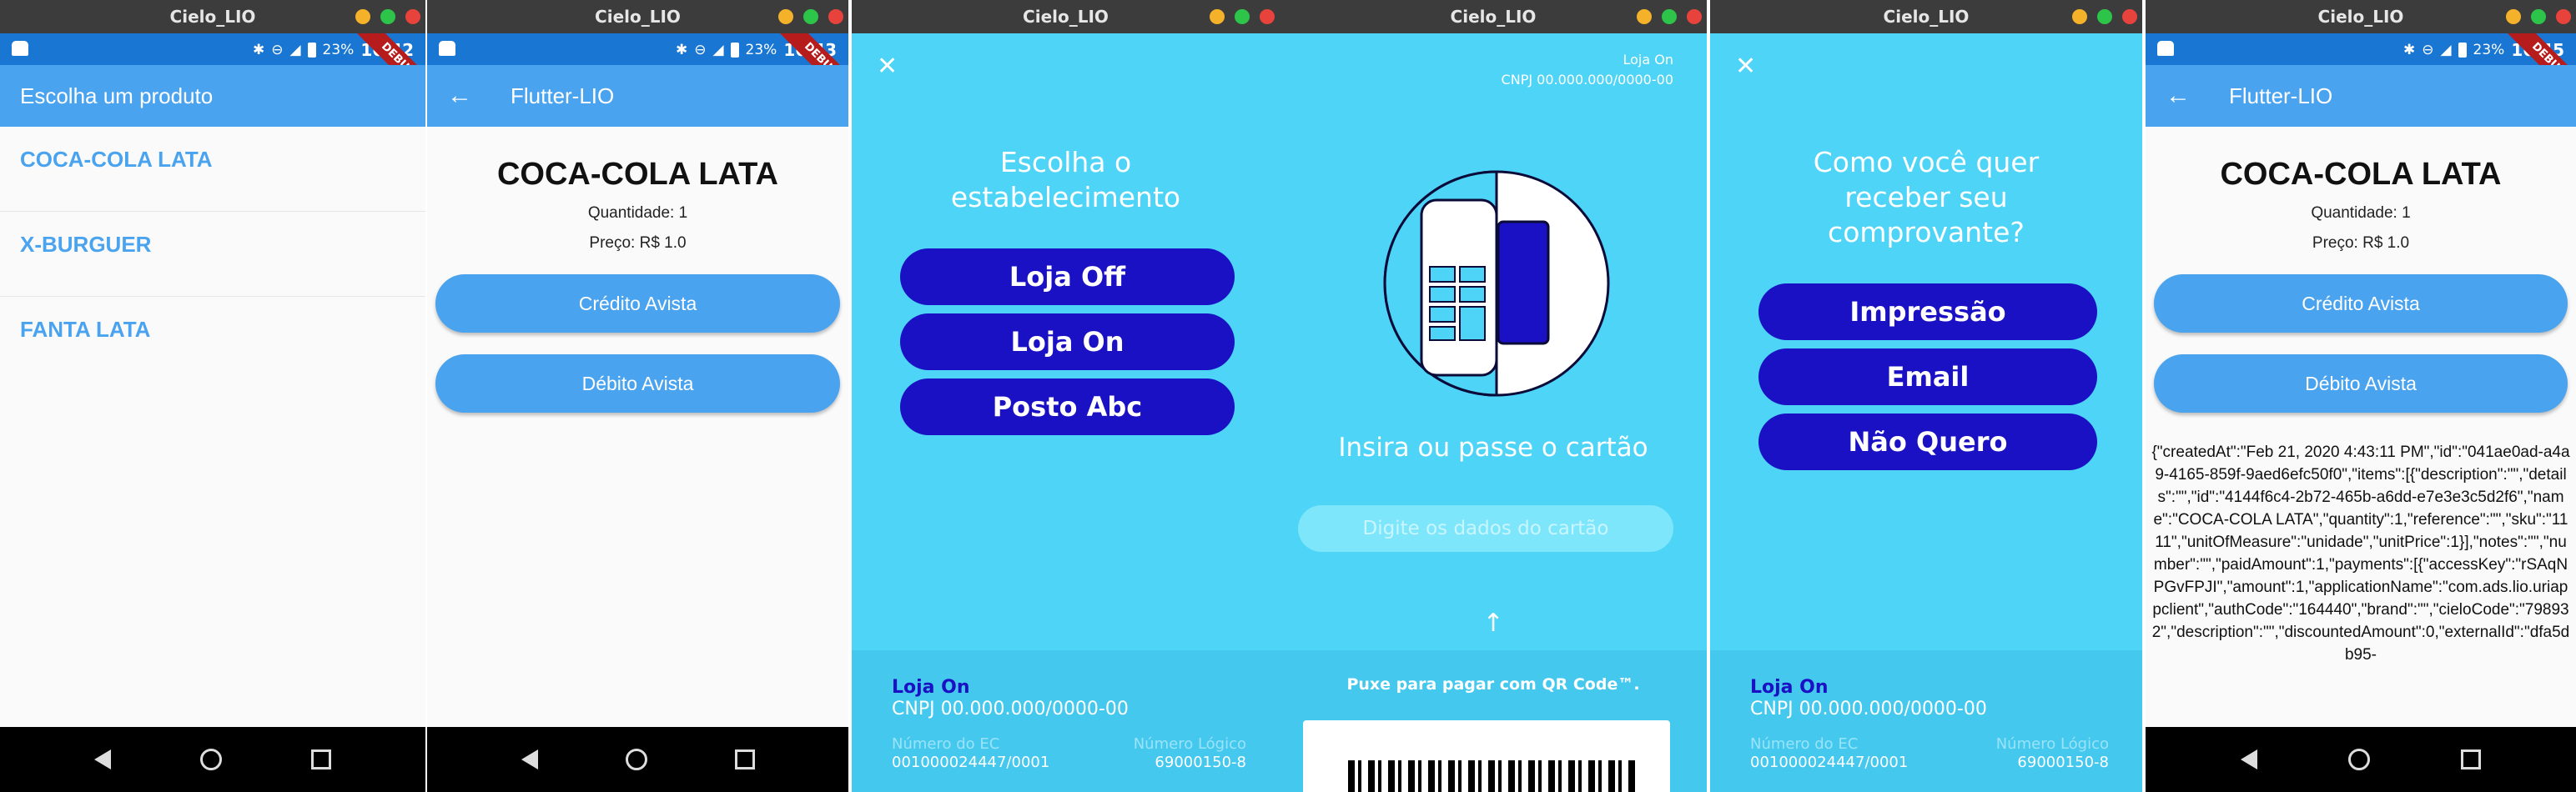 This screenshot has height=792, width=2576. Describe the element at coordinates (1493, 448) in the screenshot. I see `card-instruction: Insira ou passe o cartão` at that location.